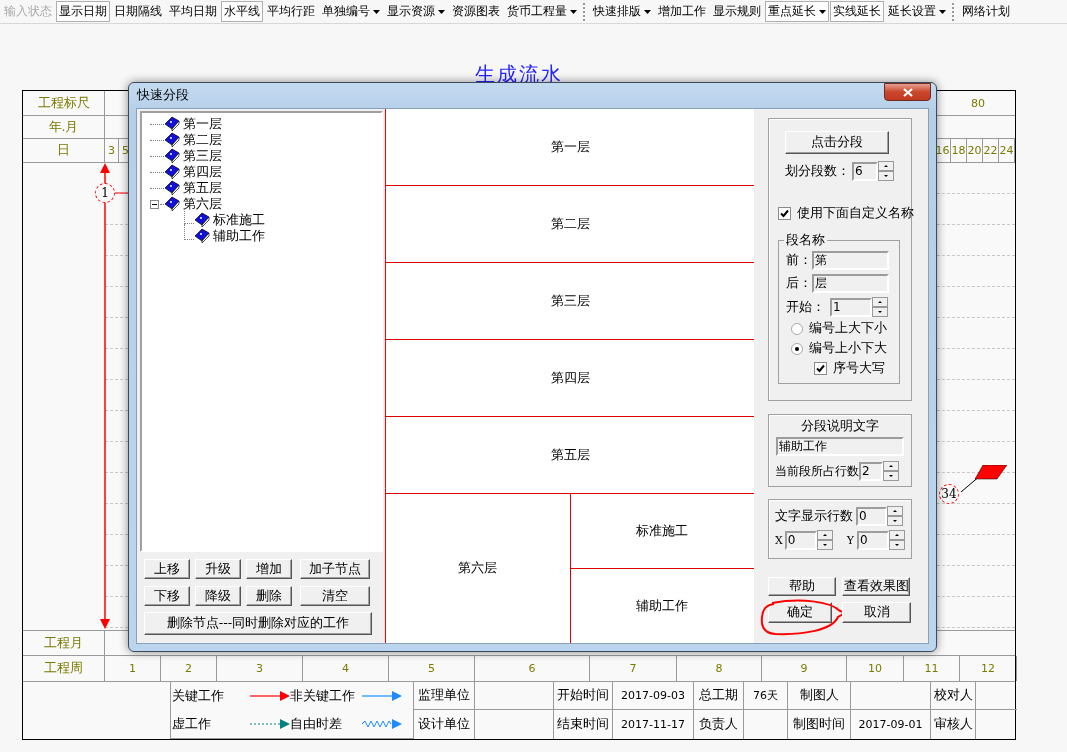  Describe the element at coordinates (871, 471) in the screenshot. I see `input-field: 2` at that location.